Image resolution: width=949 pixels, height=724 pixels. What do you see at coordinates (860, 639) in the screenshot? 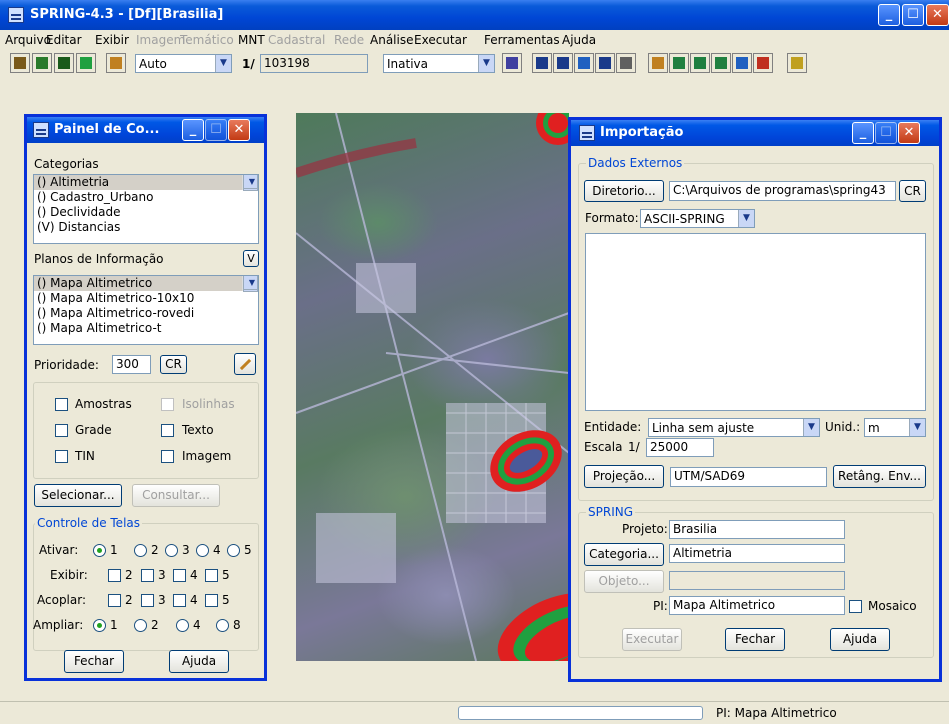
I see `dialog-ajuda-button: Ajuda` at bounding box center [860, 639].